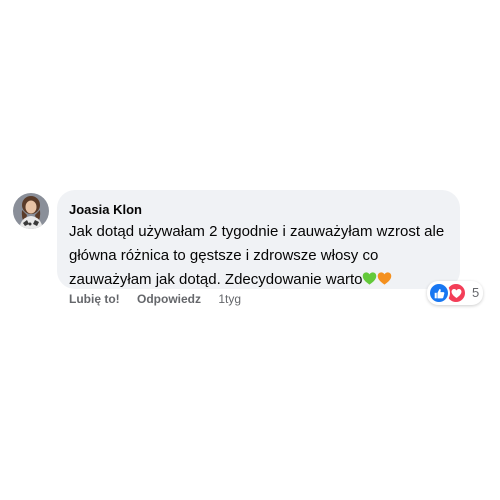 This screenshot has width=500, height=500. What do you see at coordinates (385, 278) in the screenshot?
I see `orange-heart-icon` at bounding box center [385, 278].